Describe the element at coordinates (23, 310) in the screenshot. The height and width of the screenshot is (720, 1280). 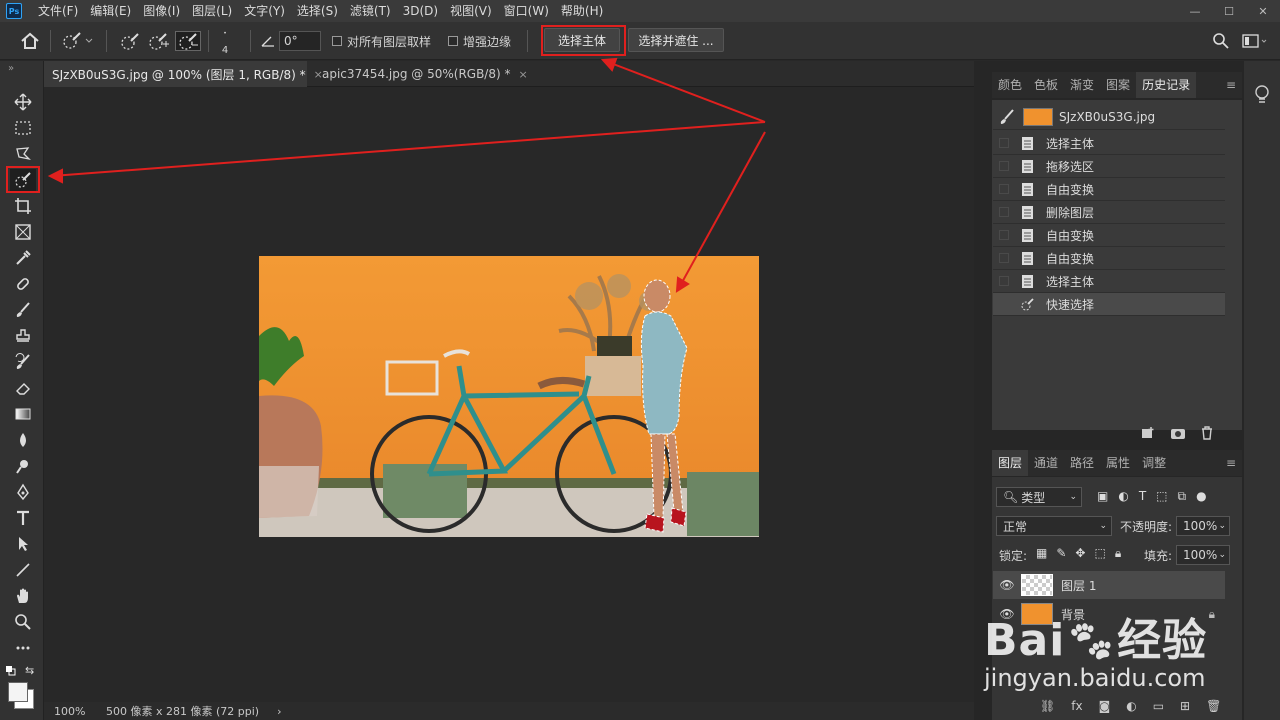
I see `brush-tool-icon` at that location.